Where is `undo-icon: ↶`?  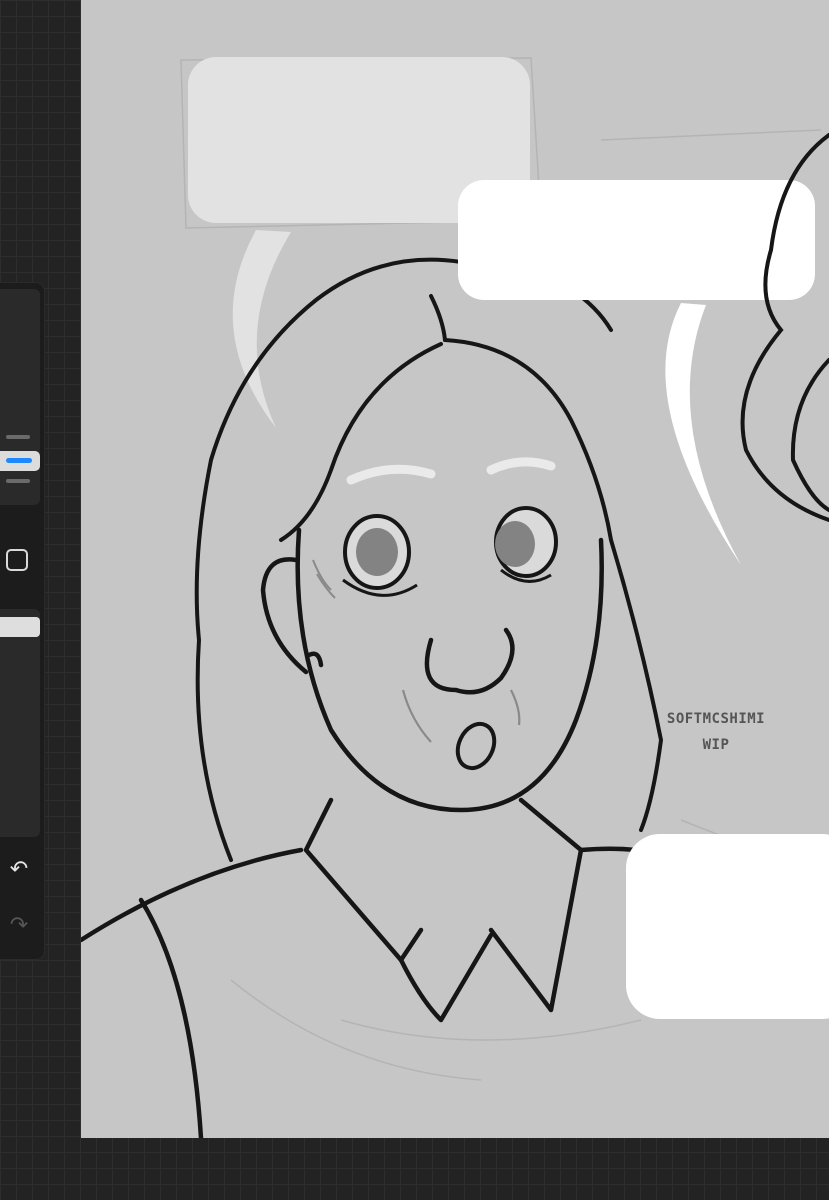 undo-icon: ↶ is located at coordinates (19, 870).